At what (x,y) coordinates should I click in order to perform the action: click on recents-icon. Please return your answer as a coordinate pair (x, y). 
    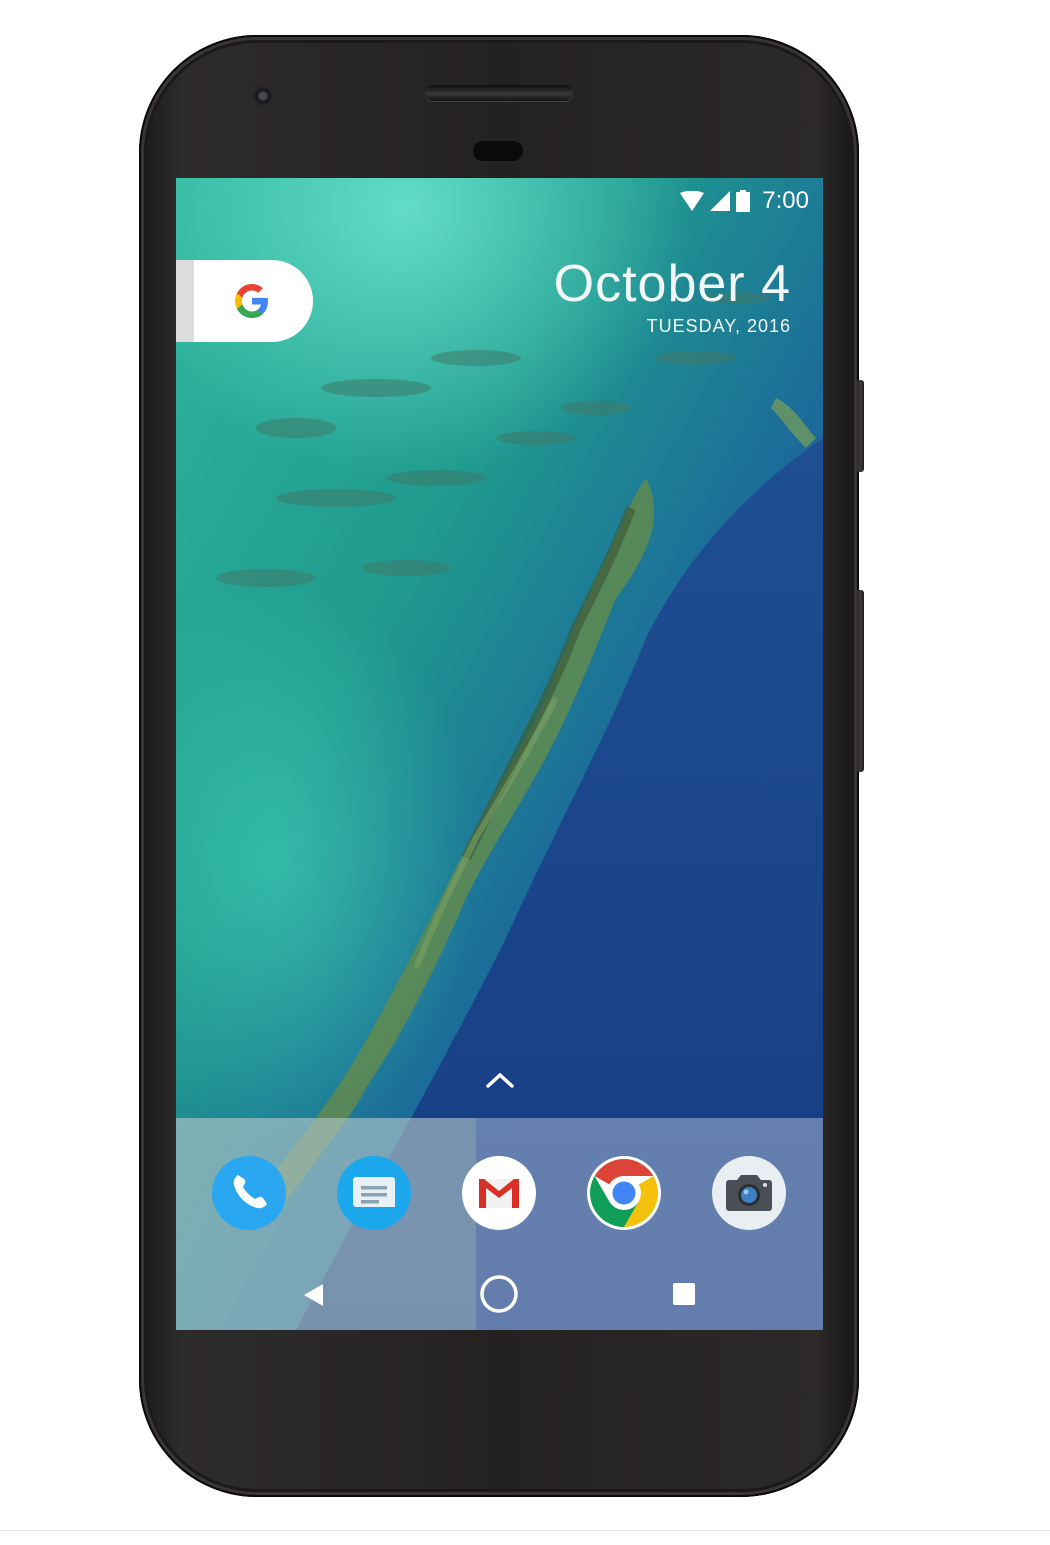
    Looking at the image, I should click on (684, 1294).